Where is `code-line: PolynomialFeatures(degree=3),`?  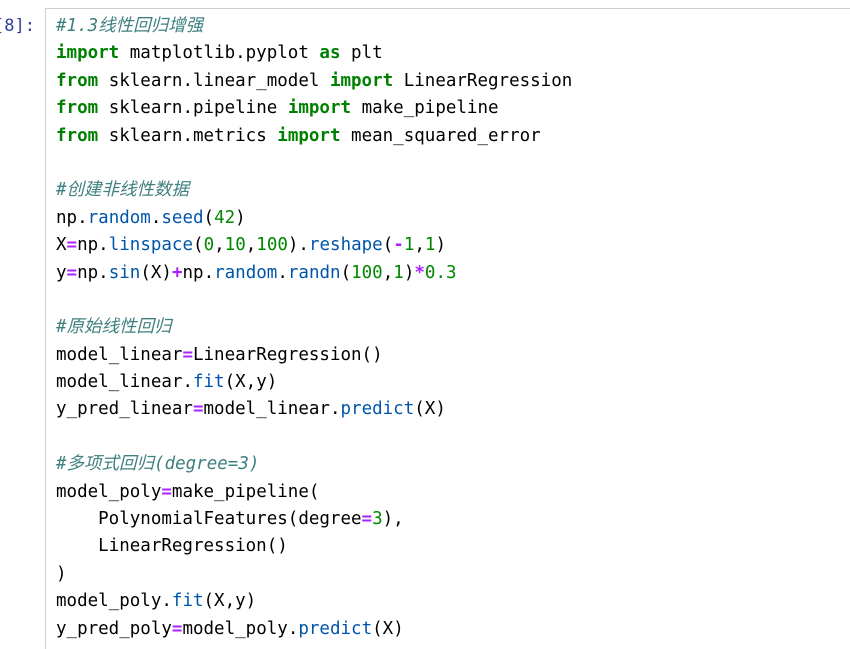
code-line: PolynomialFeatures(degree=3), is located at coordinates (314, 519).